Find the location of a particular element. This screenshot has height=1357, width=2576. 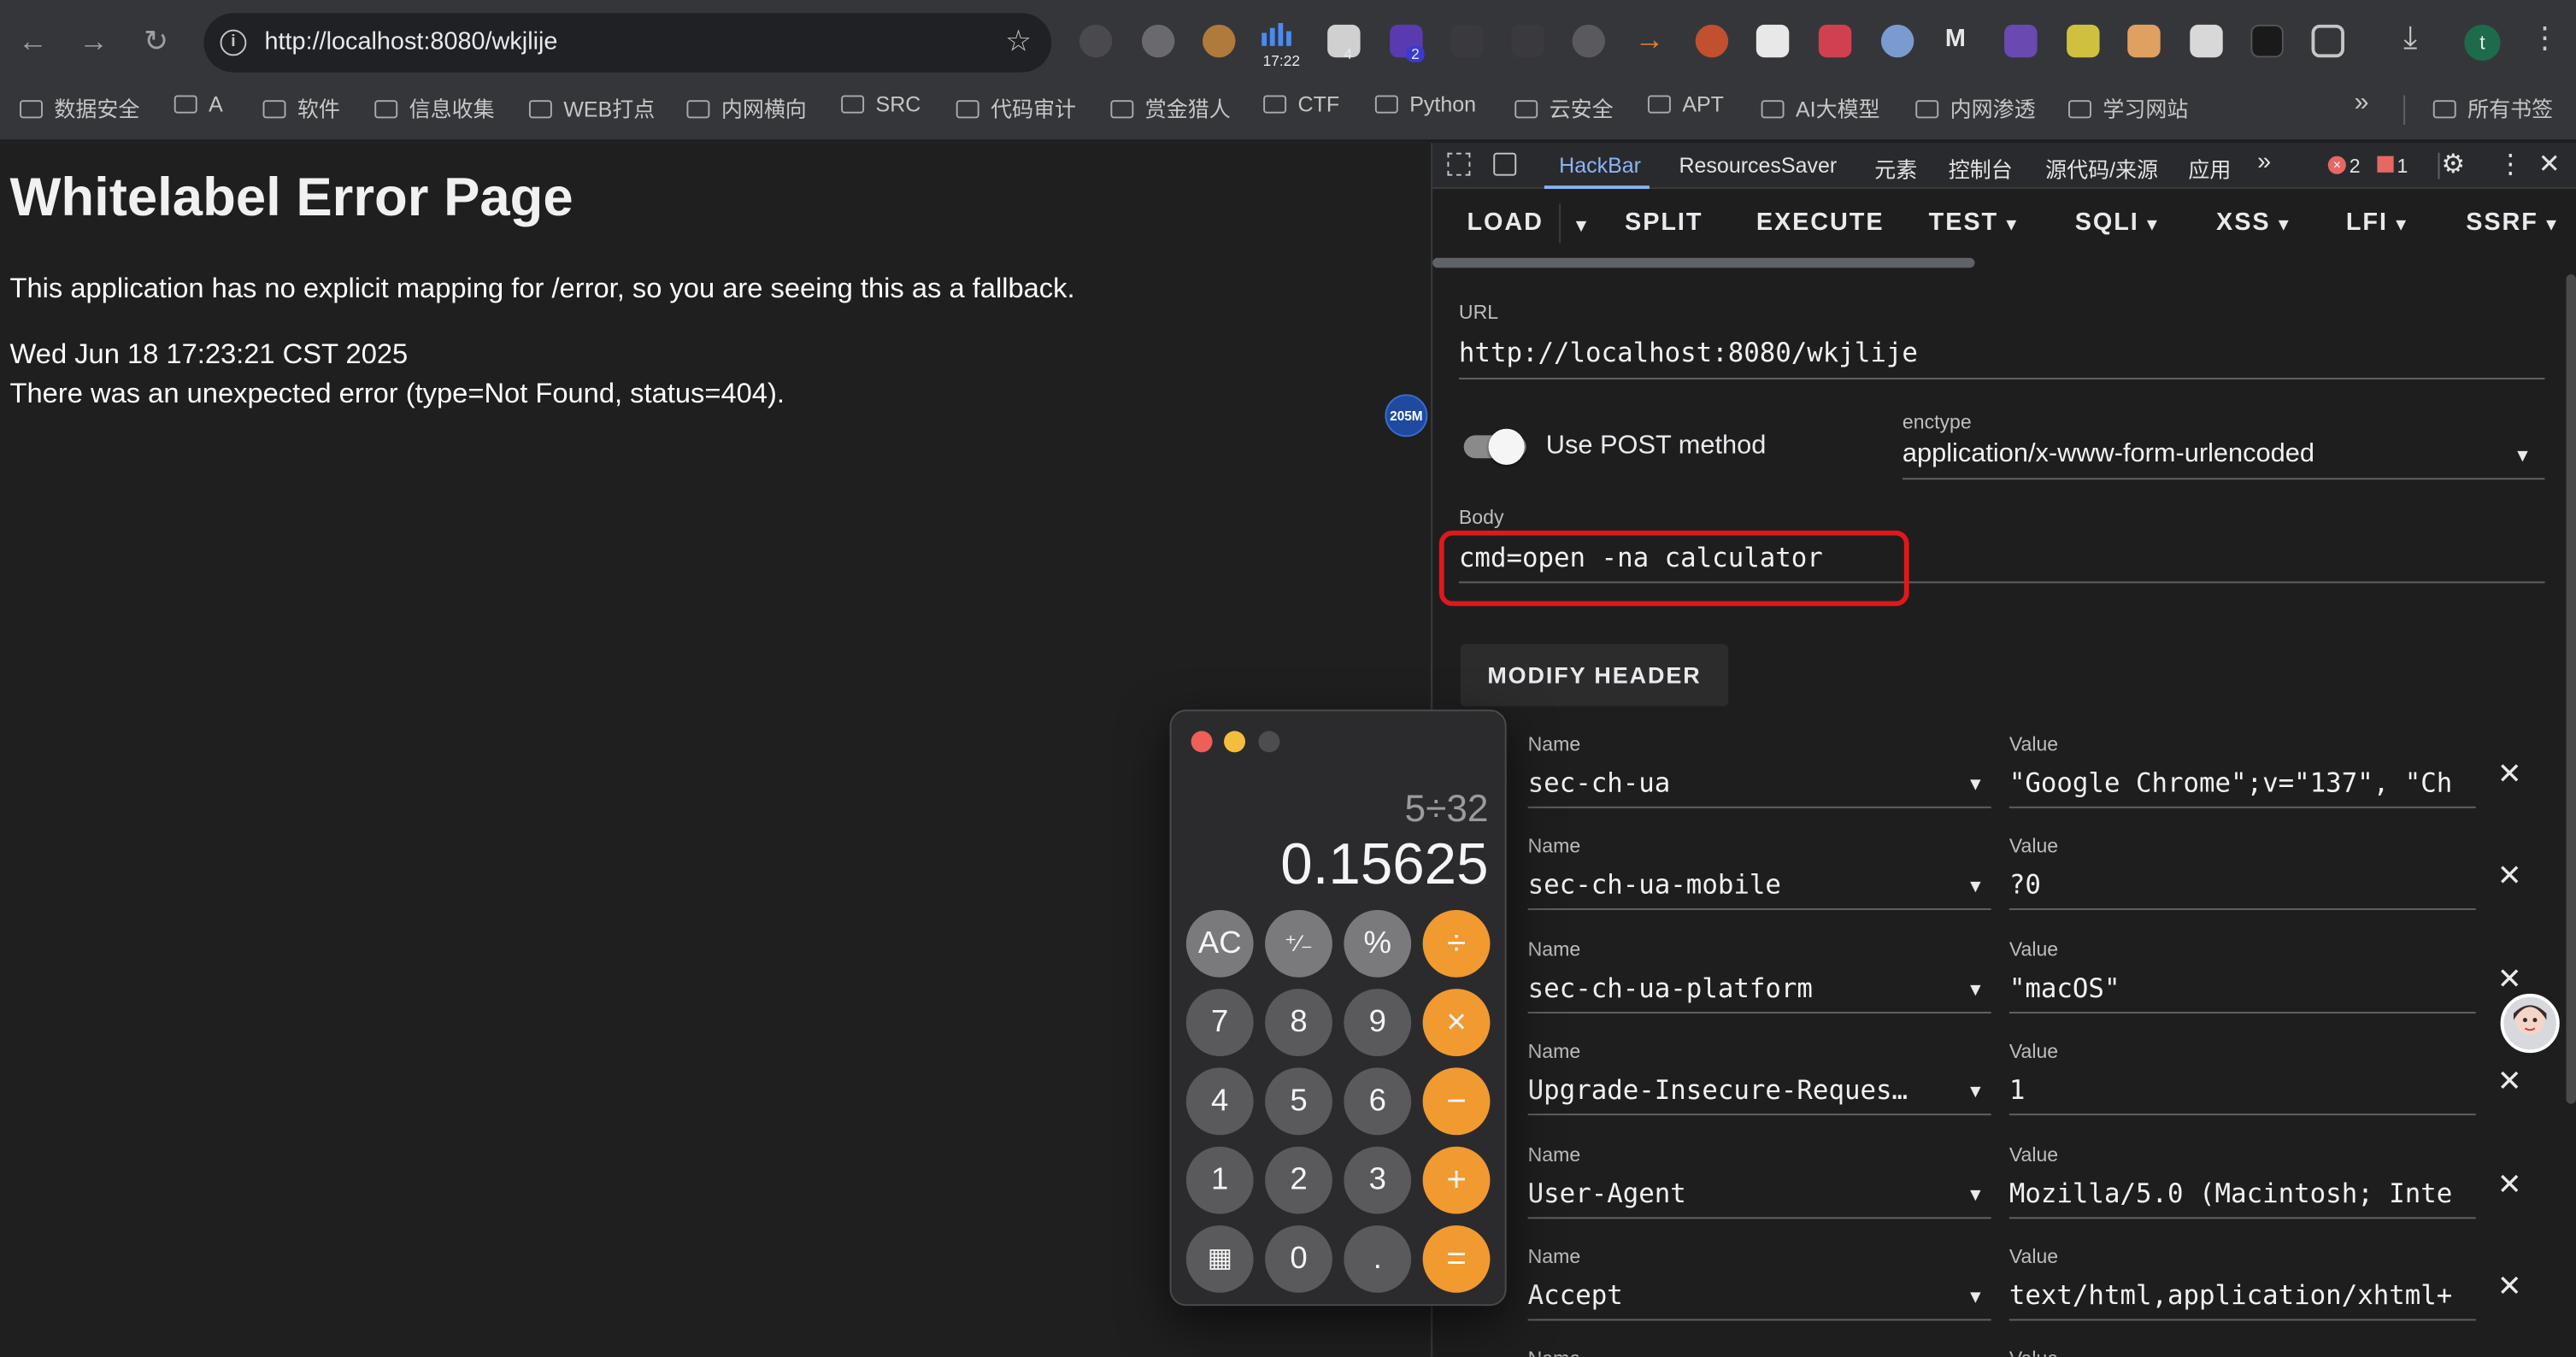

bookmark-folder: 云安全 is located at coordinates (1564, 107).